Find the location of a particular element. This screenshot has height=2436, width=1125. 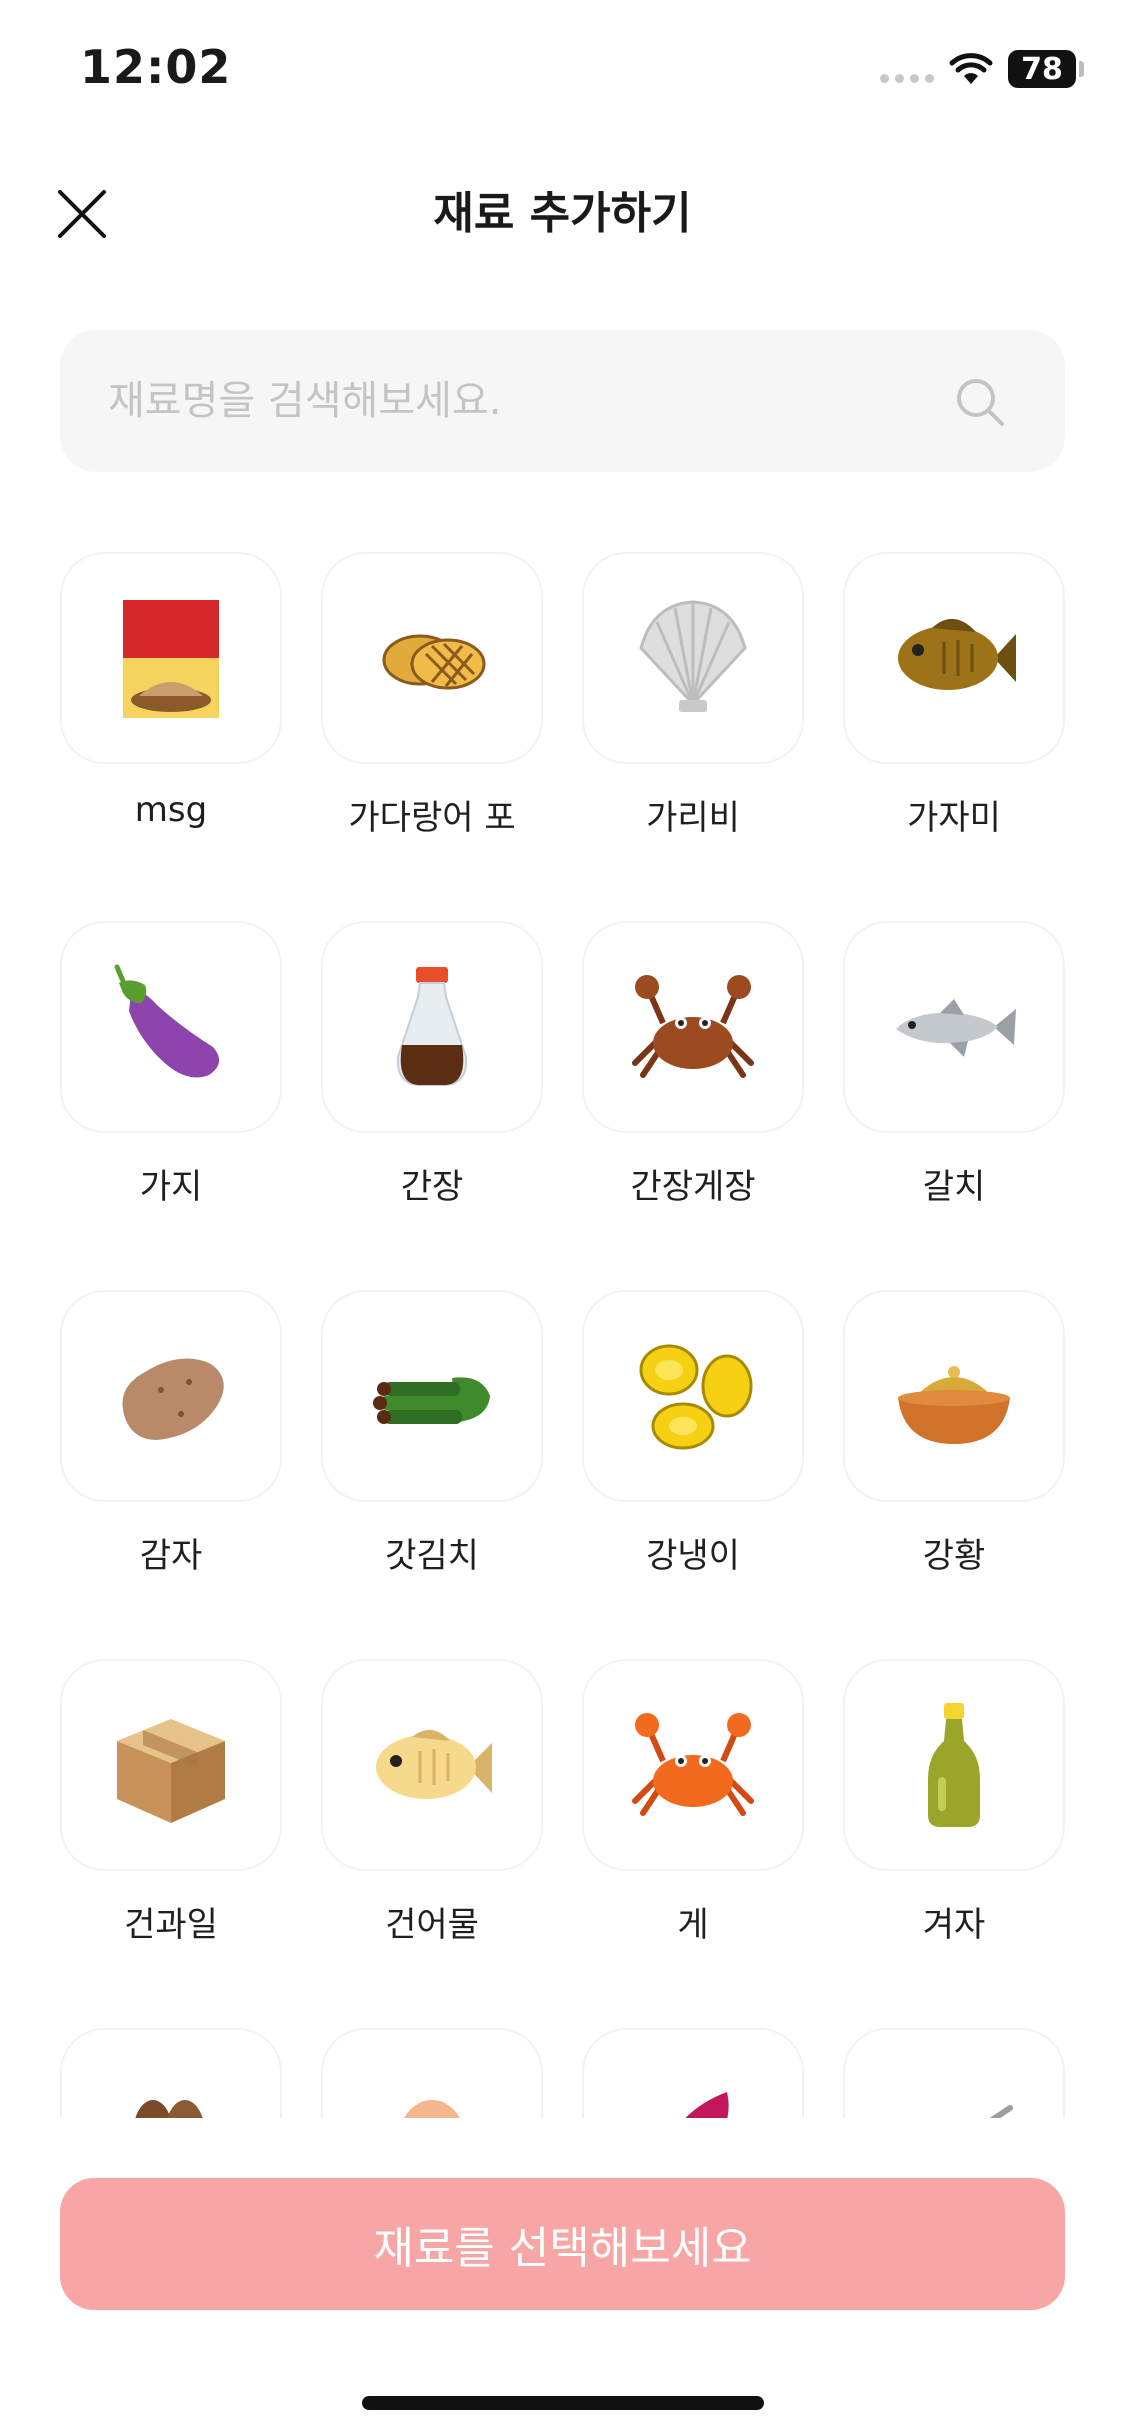

soy-crab-icon is located at coordinates (693, 1026).